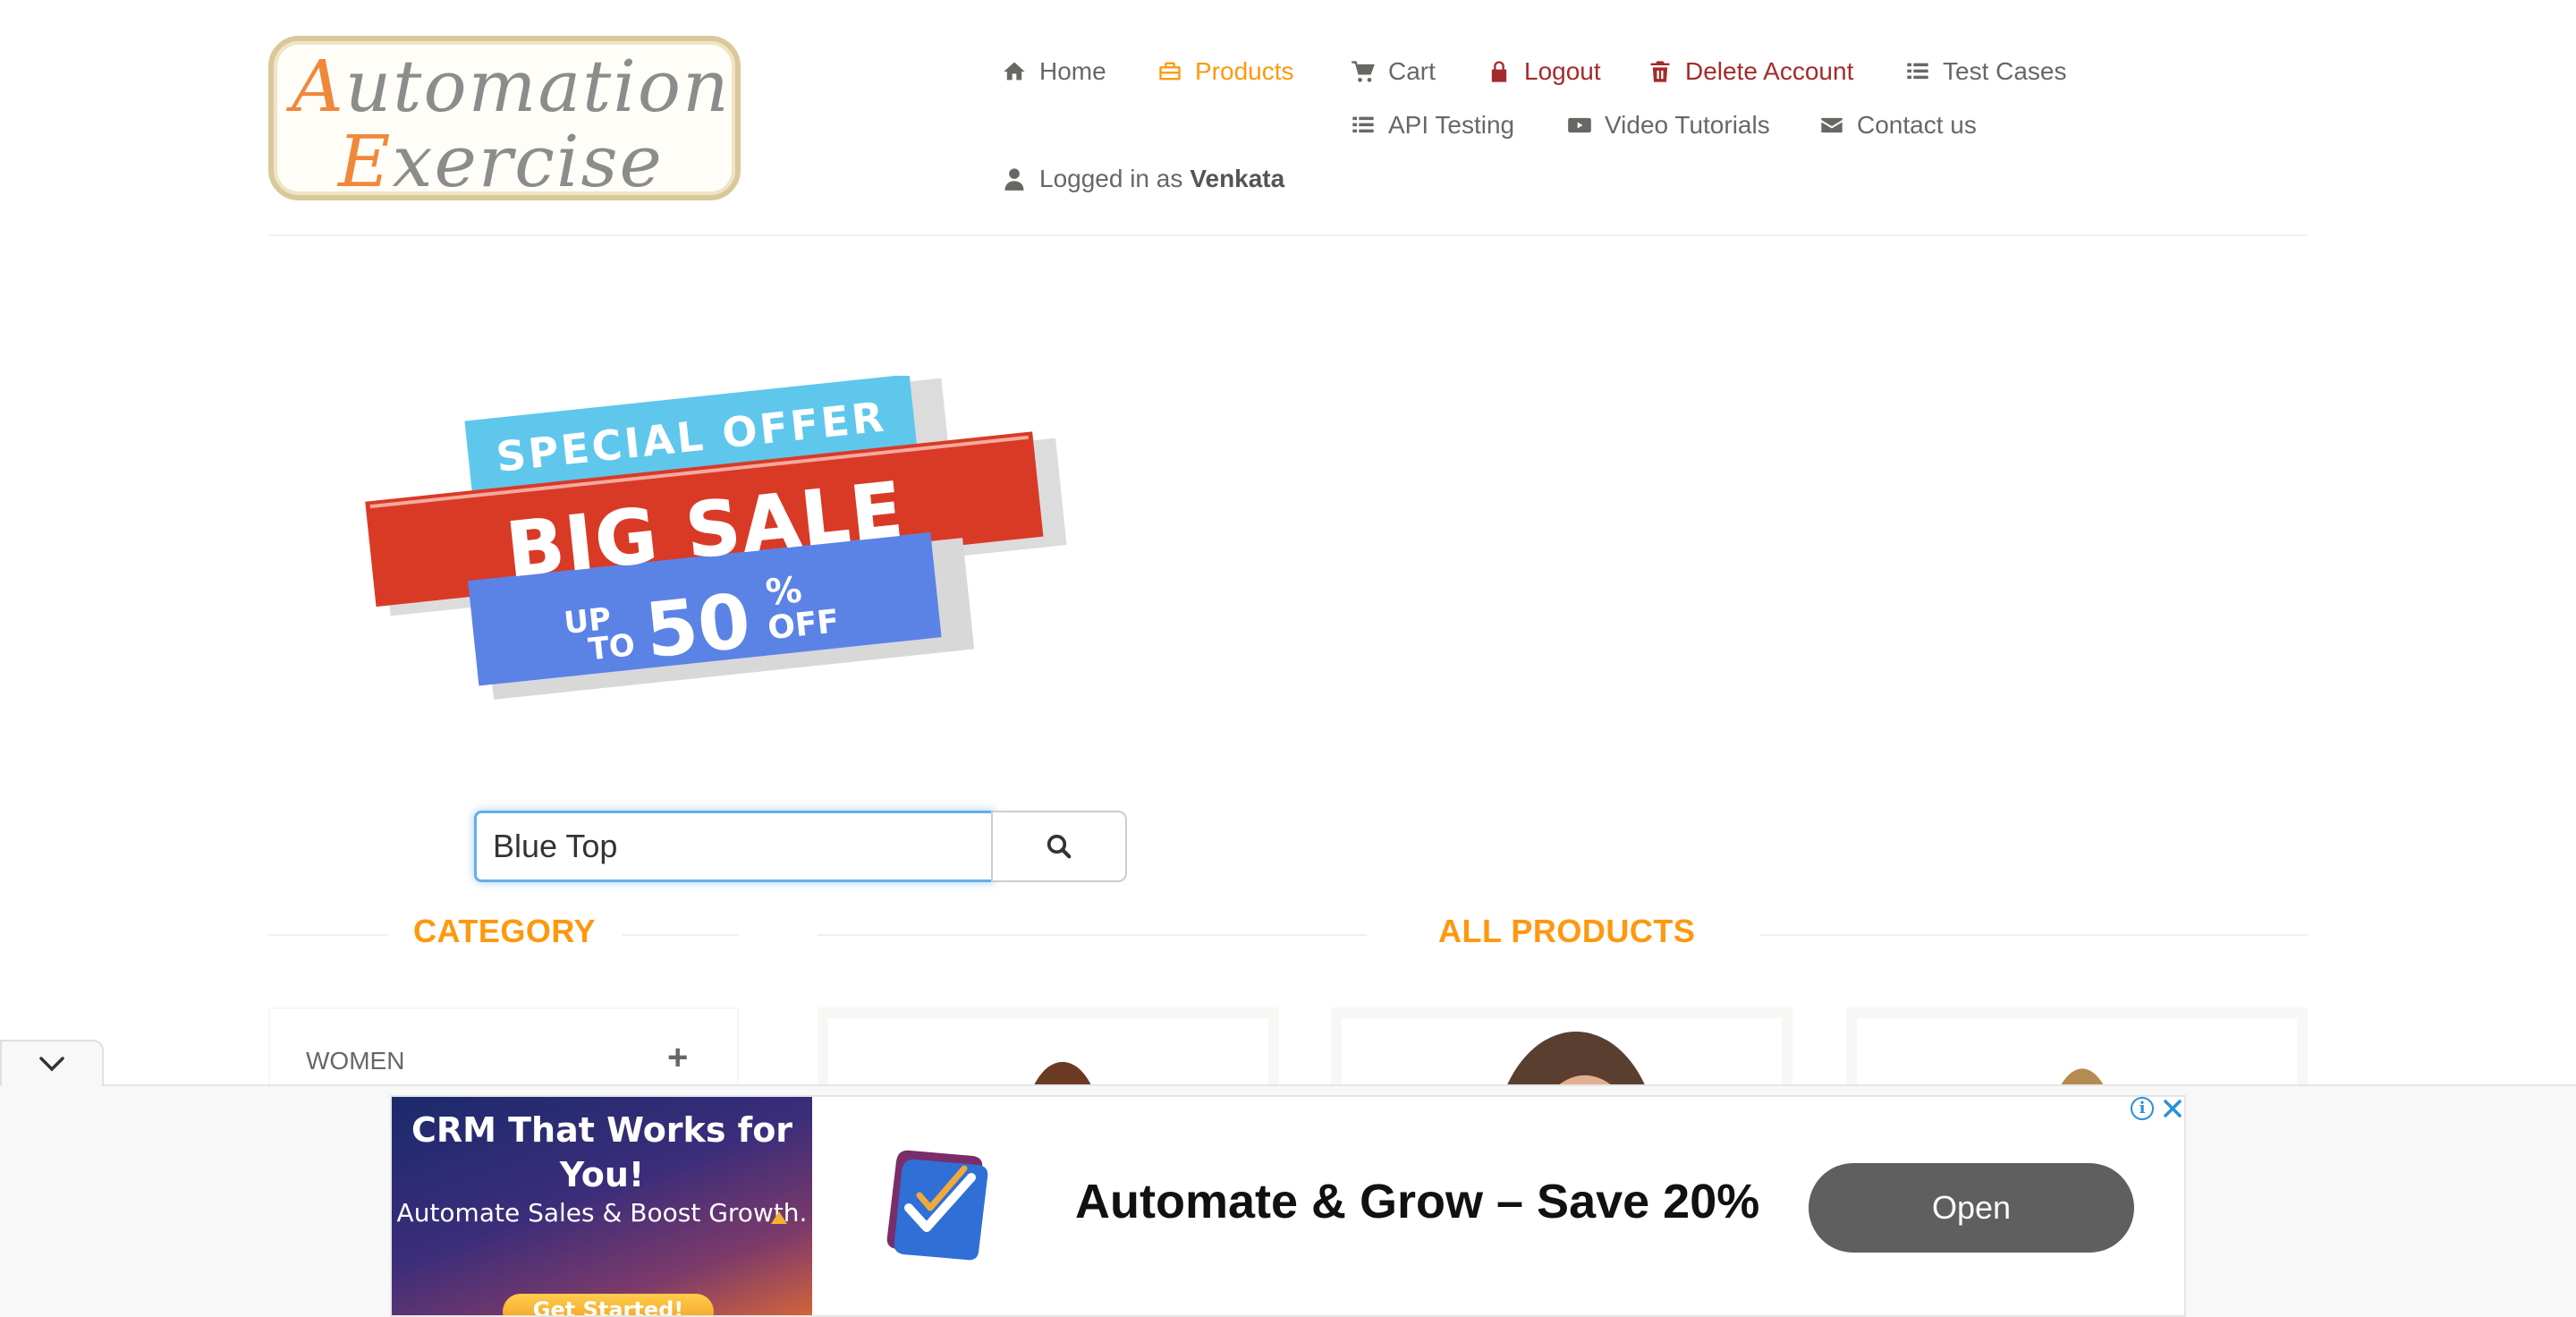 The image size is (2576, 1317). What do you see at coordinates (1769, 71) in the screenshot?
I see `nav-delete-account-label: Delete Account` at bounding box center [1769, 71].